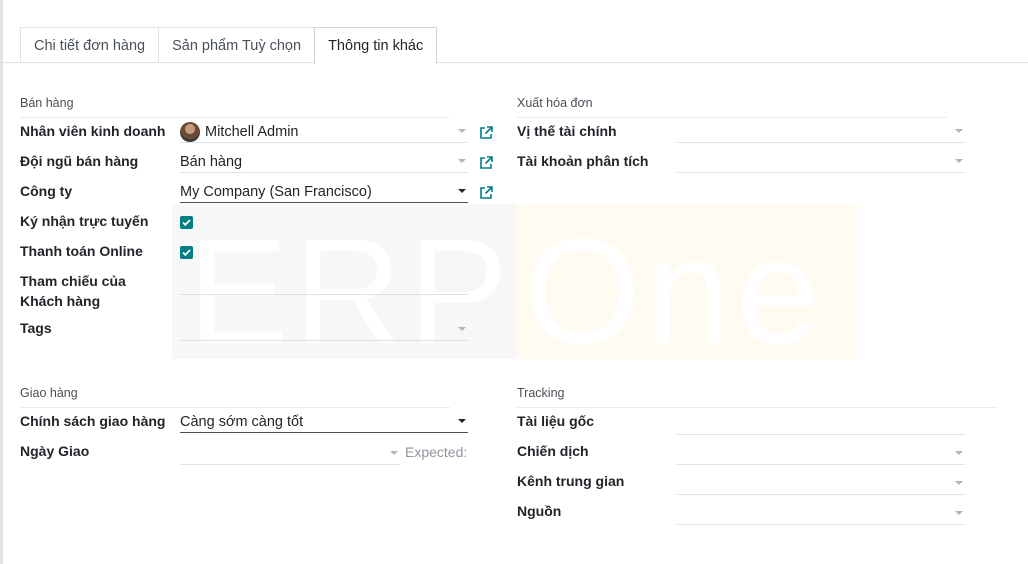 The image size is (1028, 564). What do you see at coordinates (55, 451) in the screenshot?
I see `delivery-date-label: Ngày Giao` at bounding box center [55, 451].